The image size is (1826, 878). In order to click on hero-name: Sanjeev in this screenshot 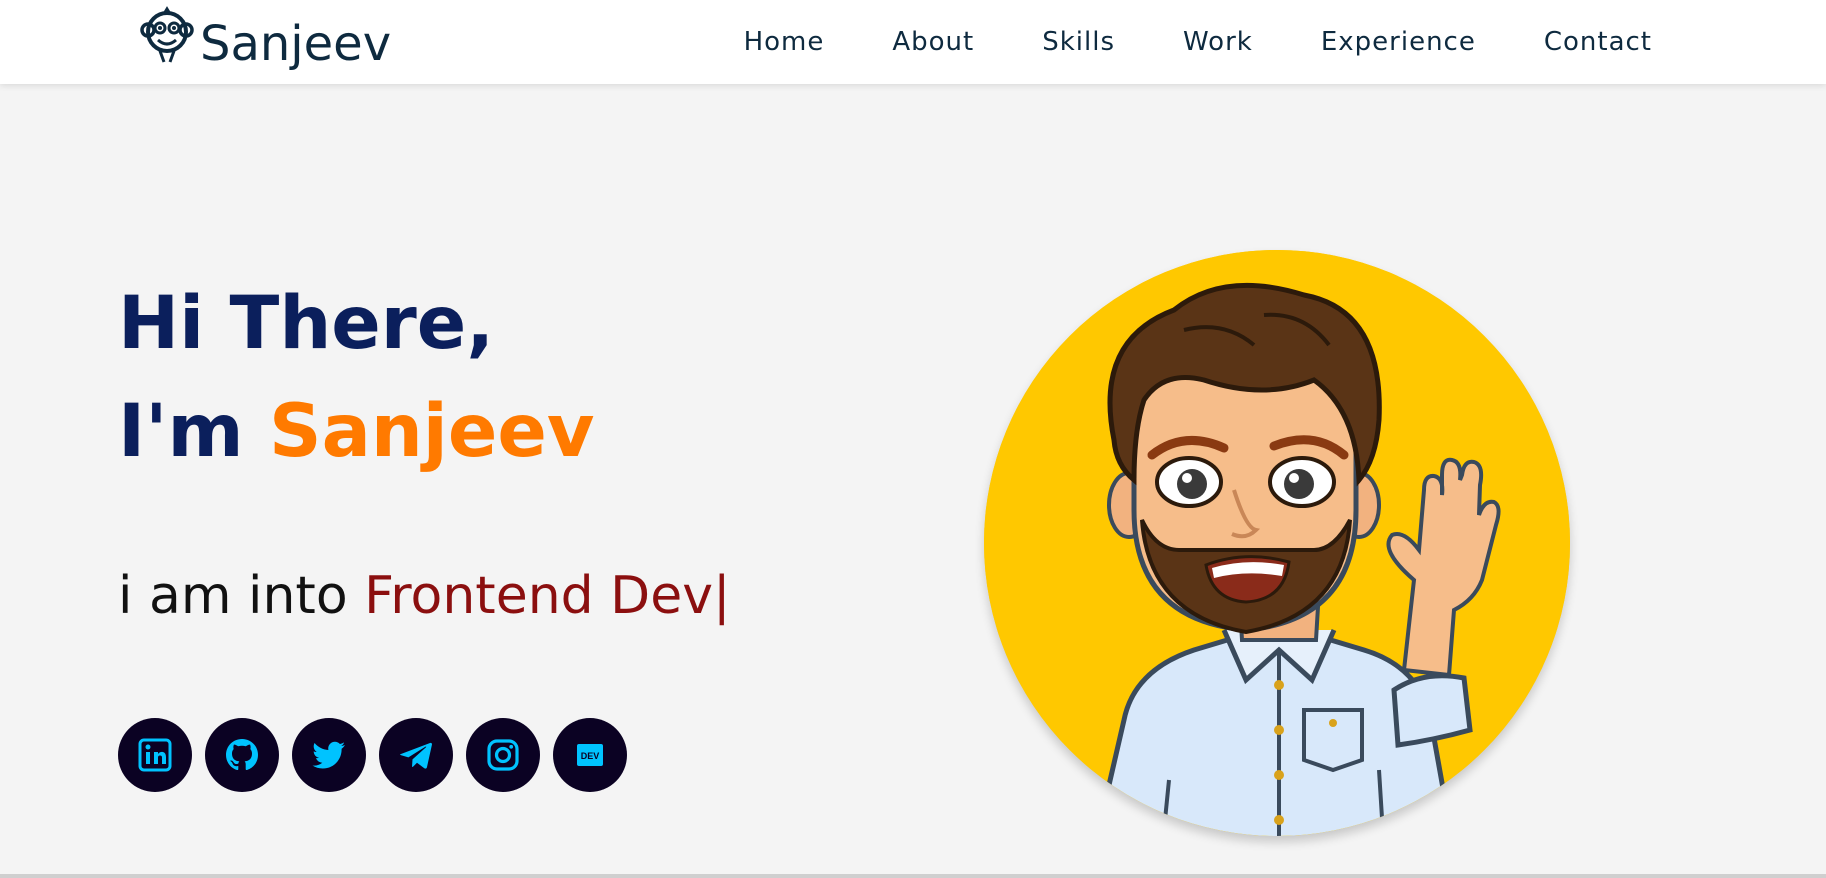, I will do `click(432, 431)`.